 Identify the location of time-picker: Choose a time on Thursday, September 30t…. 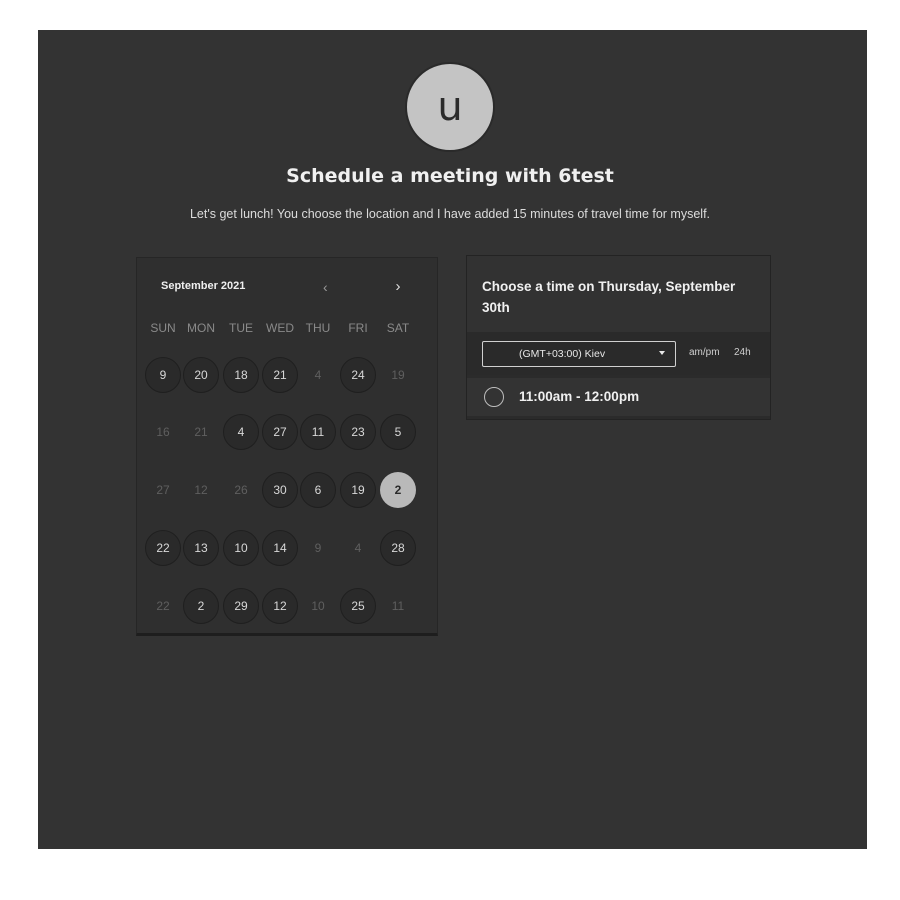
(618, 337).